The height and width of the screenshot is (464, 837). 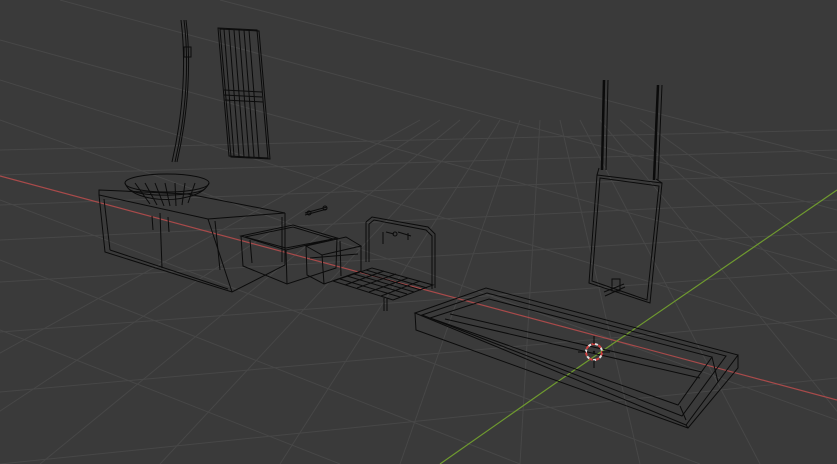 What do you see at coordinates (383, 289) in the screenshot?
I see `floor-mat-grid` at bounding box center [383, 289].